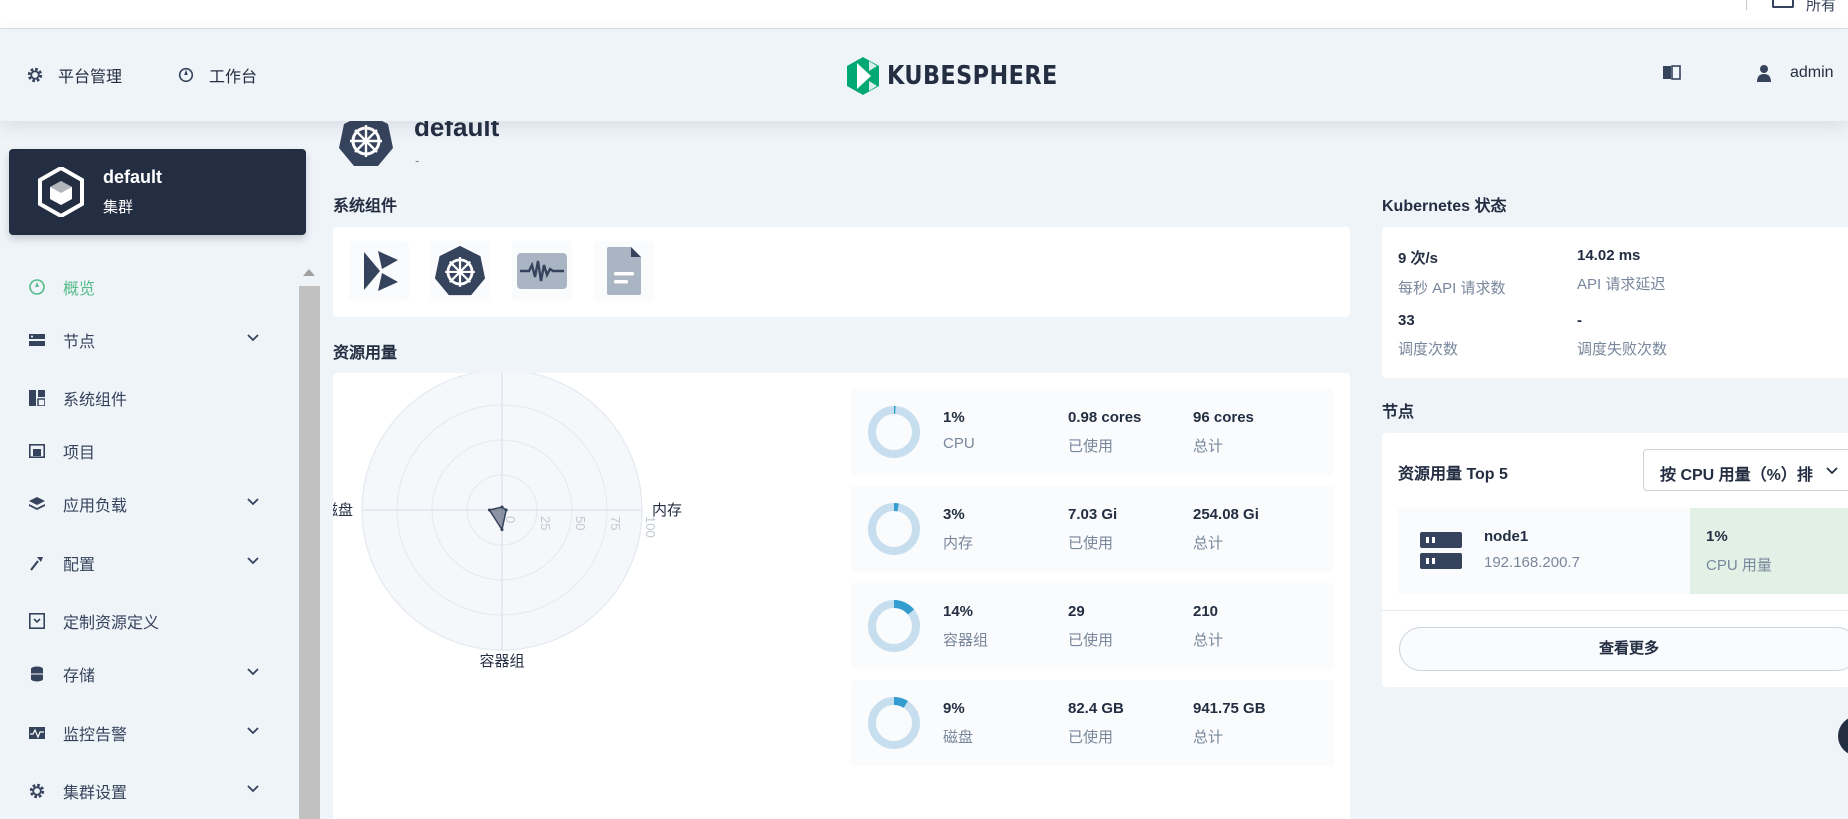  I want to click on nav-workbench-label: 工作台, so click(233, 77).